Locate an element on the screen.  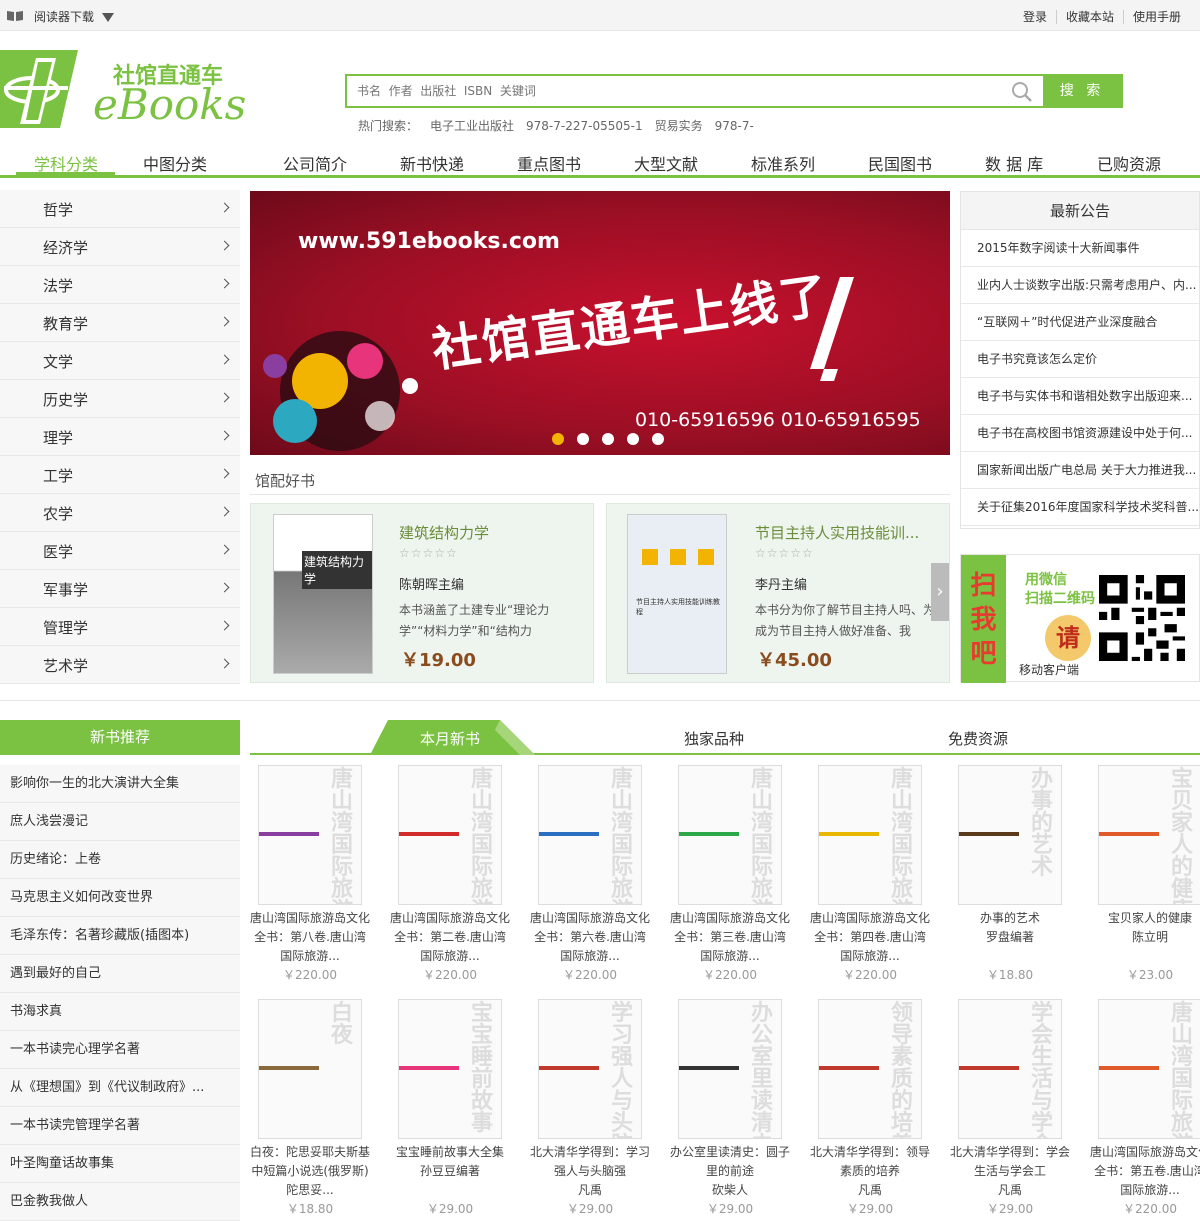
book-tile: 学会生活与学会工作北大清华学得到：学会生活与学会工凡禹 ￥29.00 is located at coordinates (1010, 1108).